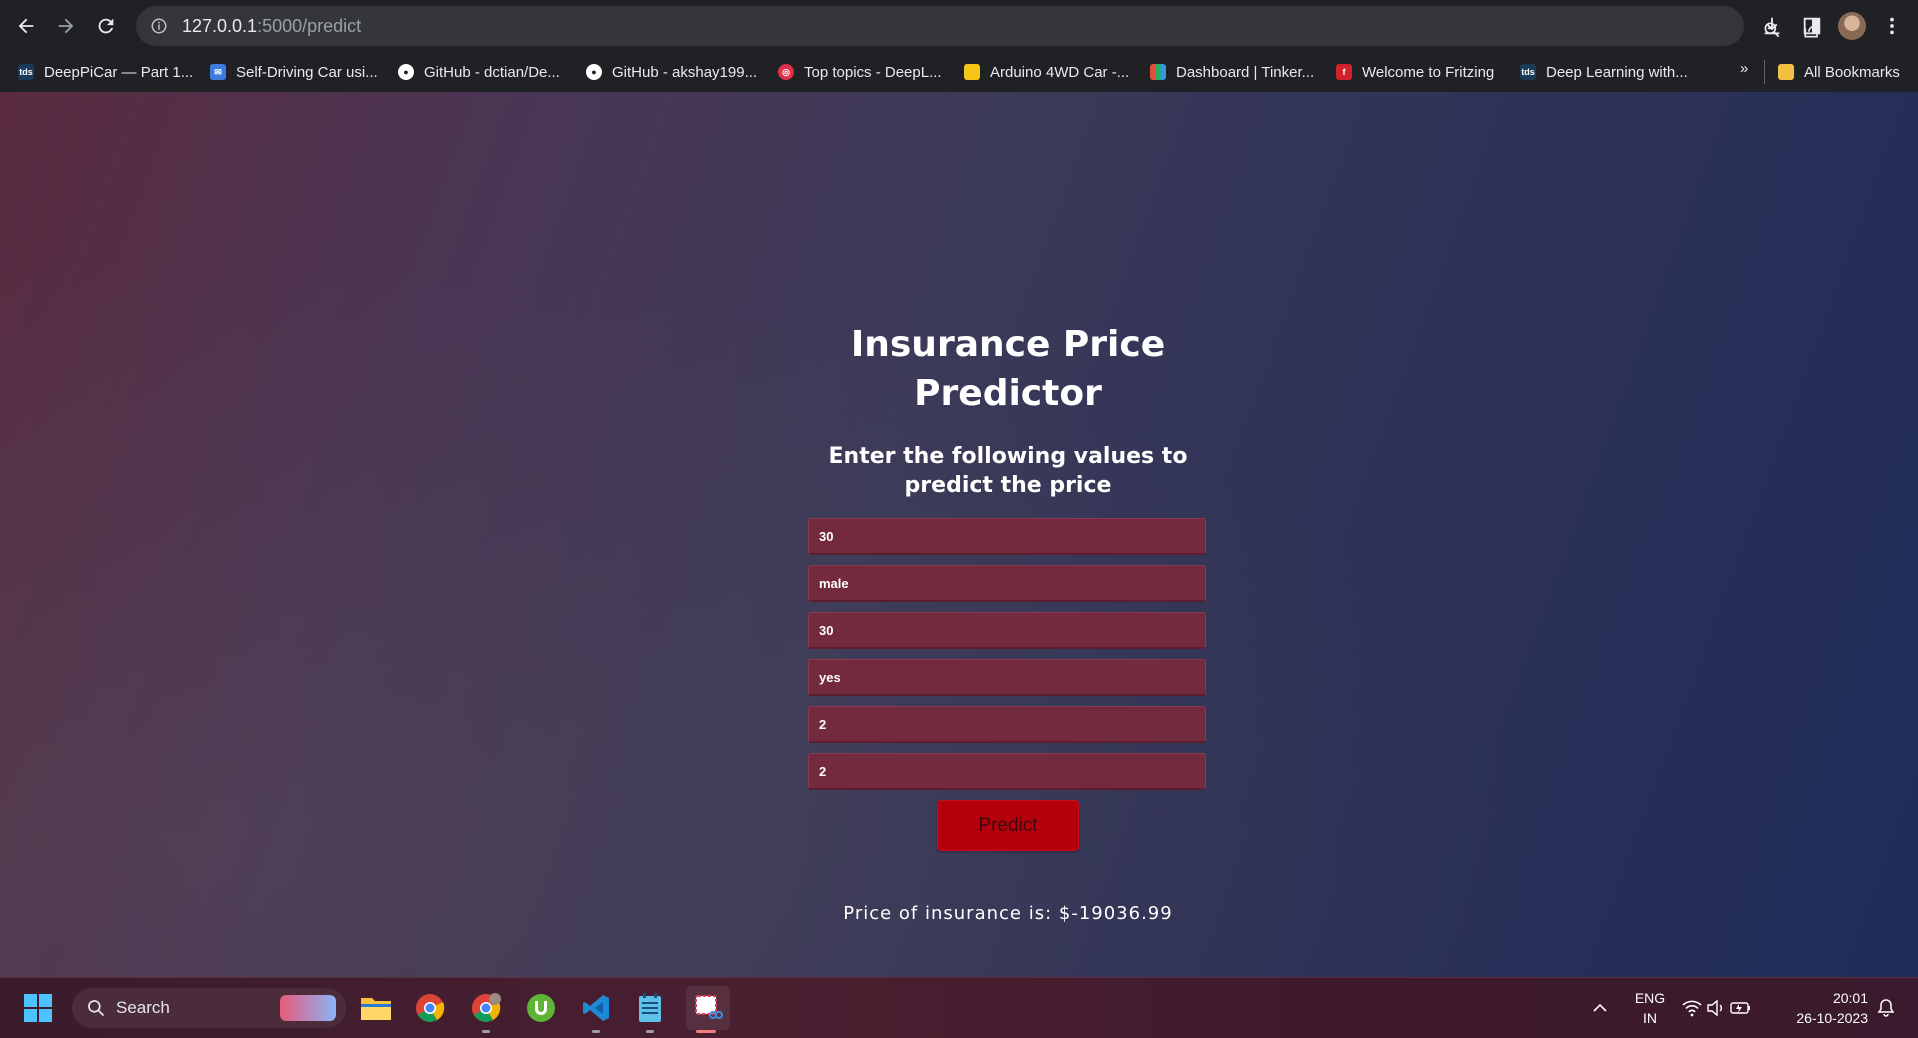 The height and width of the screenshot is (1038, 1918). Describe the element at coordinates (972, 72) in the screenshot. I see `instructables-icon` at that location.